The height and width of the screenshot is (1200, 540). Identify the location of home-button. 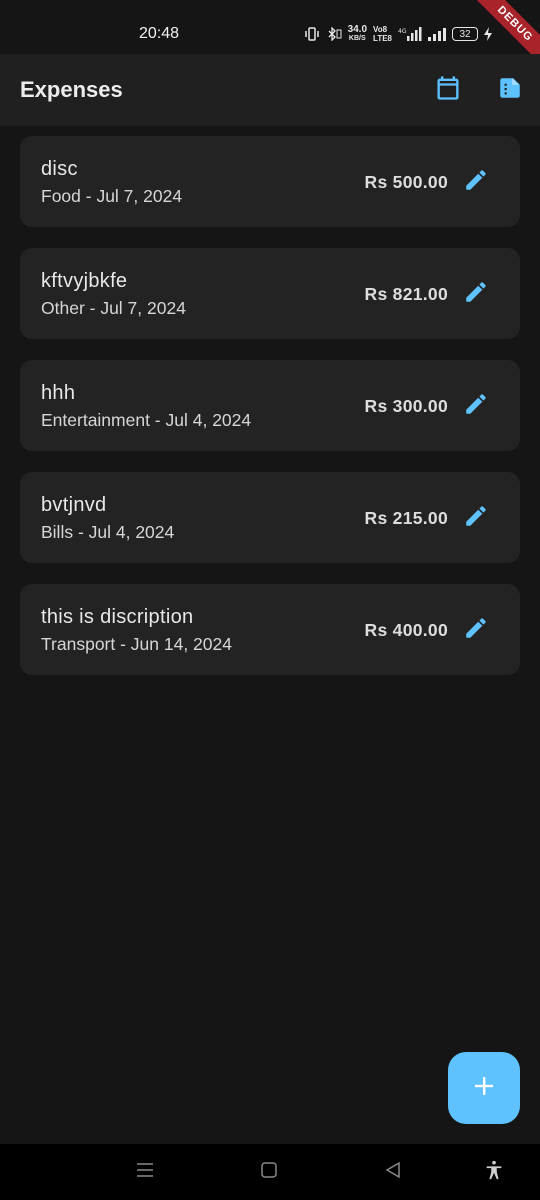
(269, 1172).